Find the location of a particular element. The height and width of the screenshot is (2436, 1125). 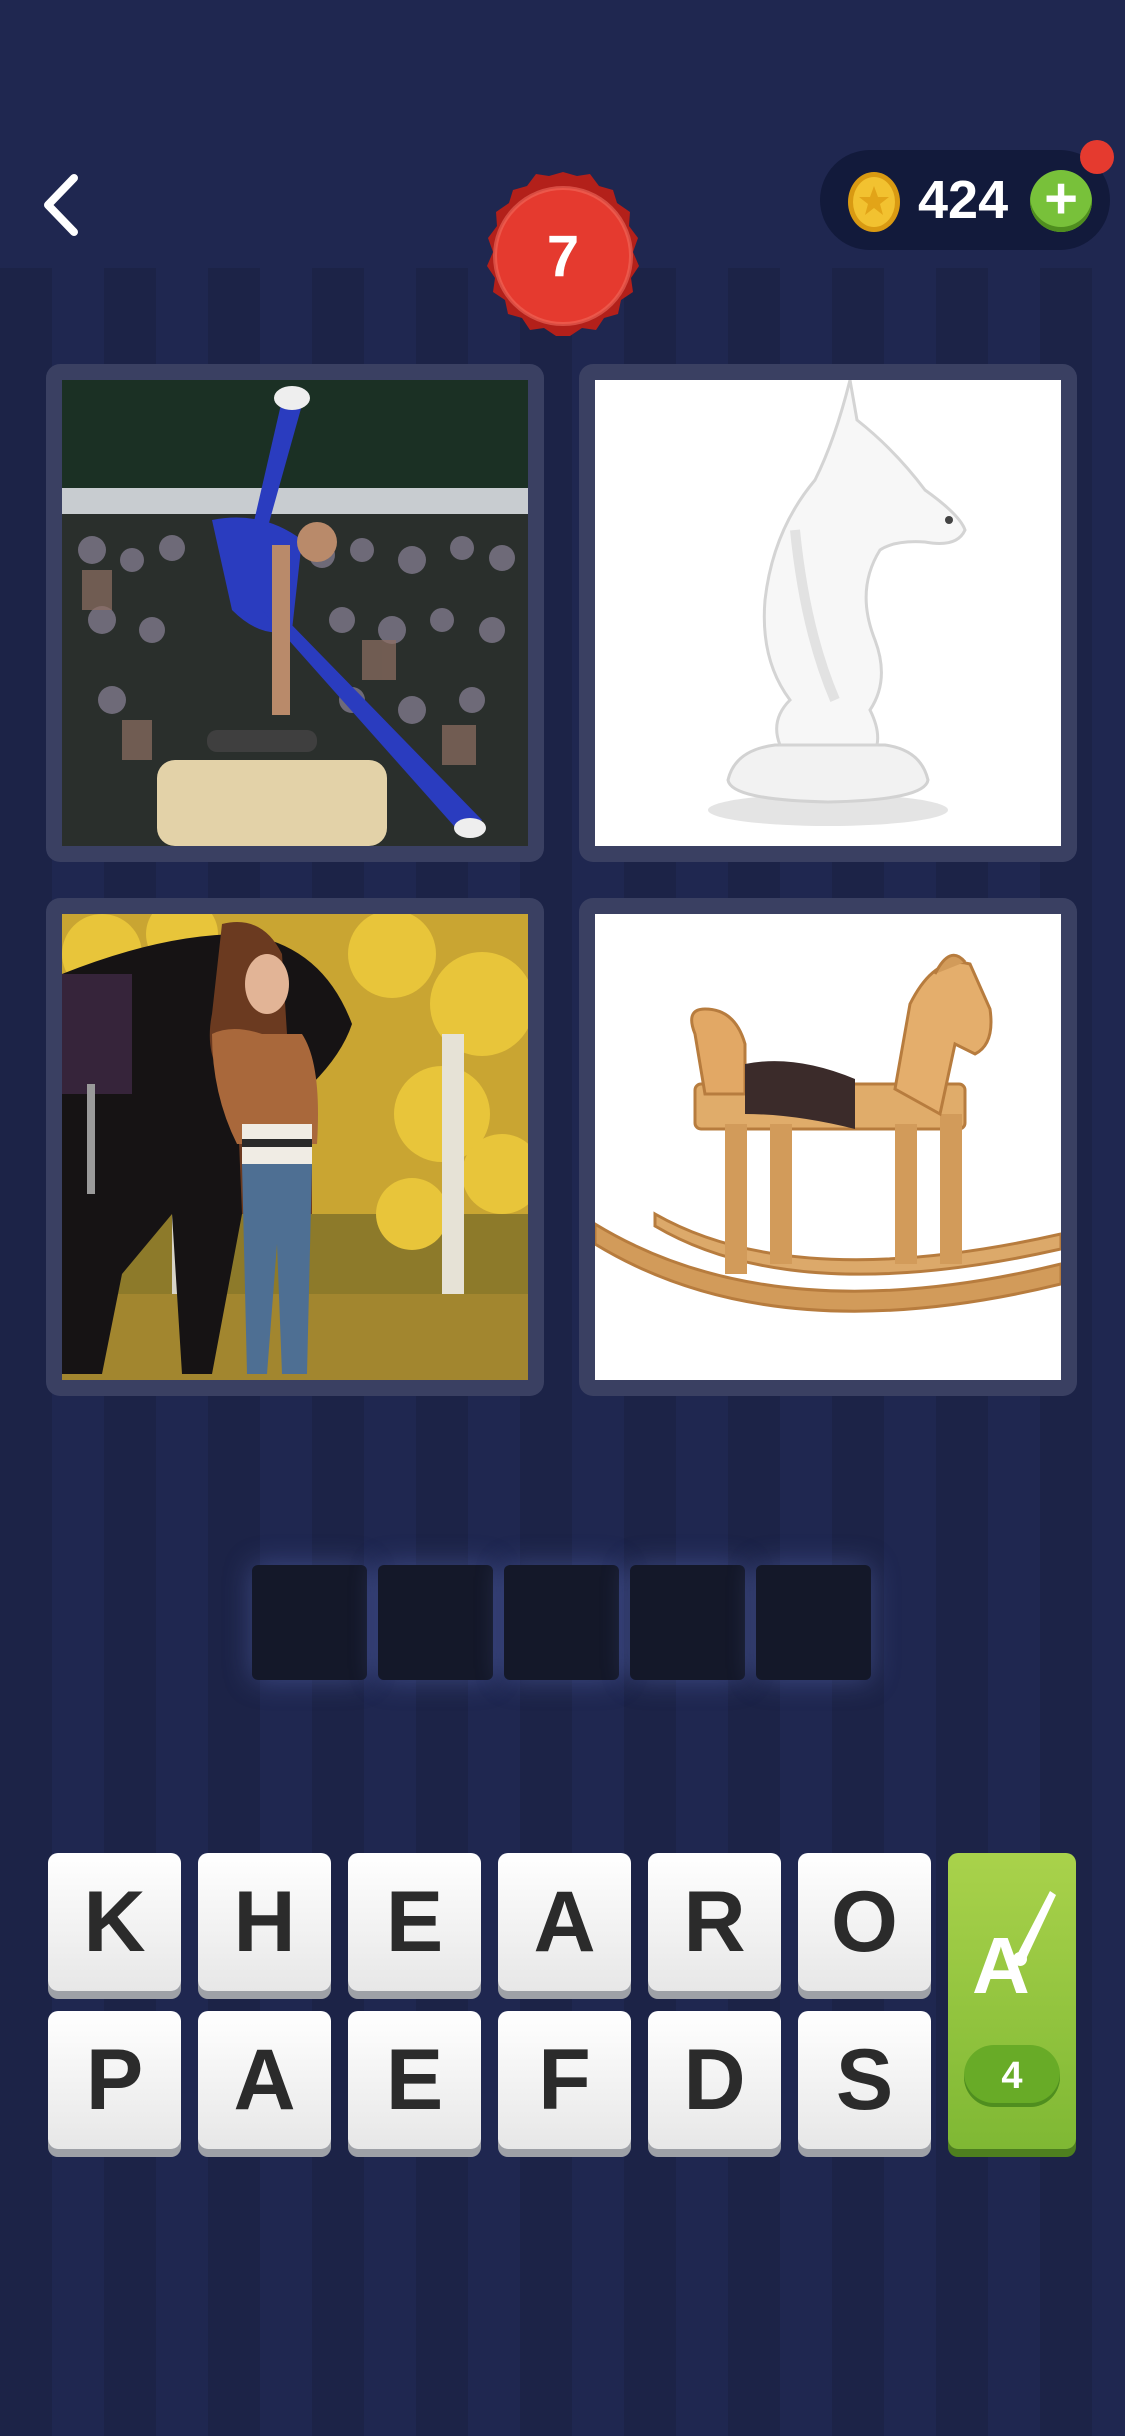

coin-count: 424 is located at coordinates (963, 200).